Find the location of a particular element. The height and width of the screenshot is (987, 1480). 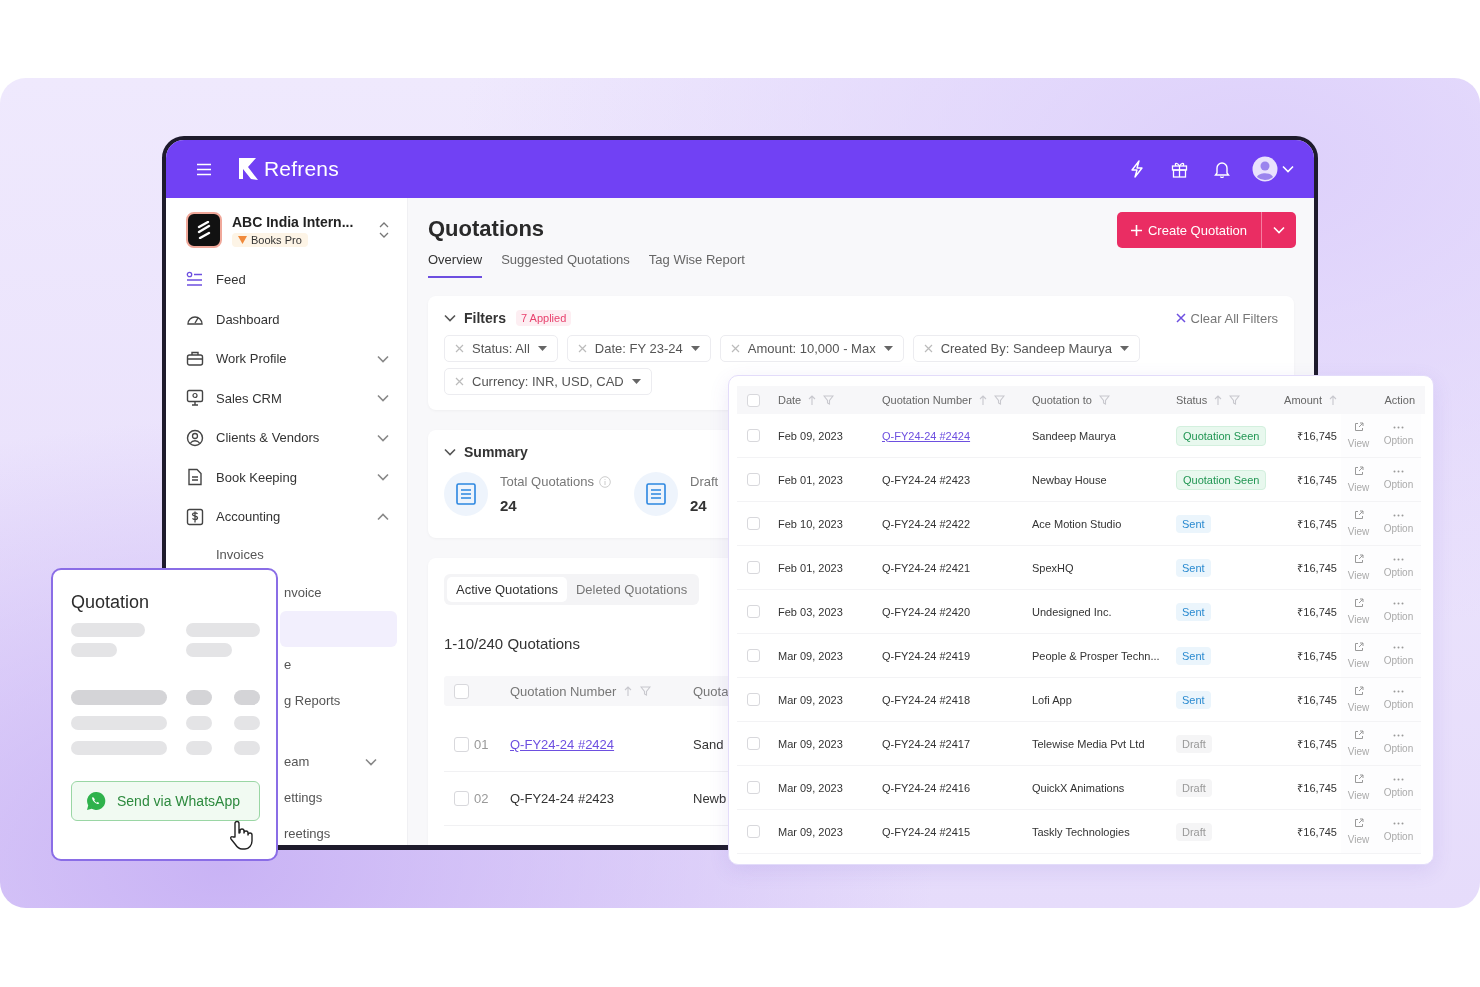

dollar-icon is located at coordinates (195, 516).